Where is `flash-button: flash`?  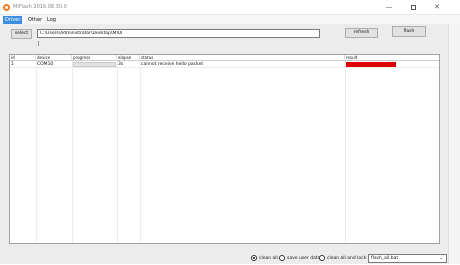
flash-button: flash is located at coordinates (409, 31).